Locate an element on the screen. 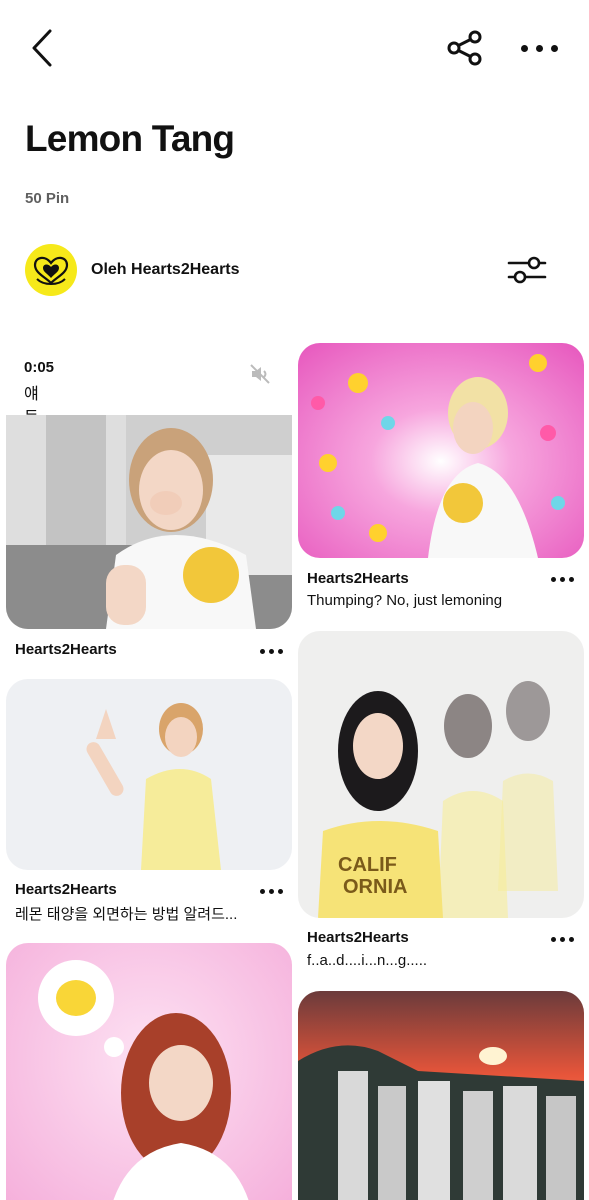  photo-pink-hearts is located at coordinates (441, 450).